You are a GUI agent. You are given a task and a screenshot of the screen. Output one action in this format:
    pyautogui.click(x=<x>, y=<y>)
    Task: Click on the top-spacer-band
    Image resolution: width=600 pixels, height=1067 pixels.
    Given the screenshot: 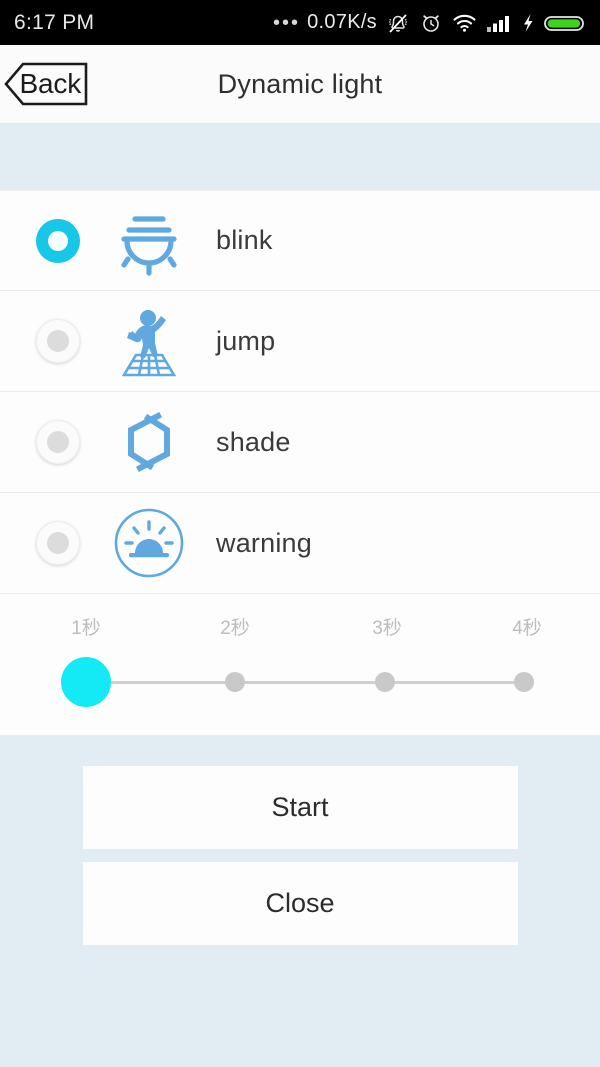 What is the action you would take?
    pyautogui.click(x=300, y=157)
    